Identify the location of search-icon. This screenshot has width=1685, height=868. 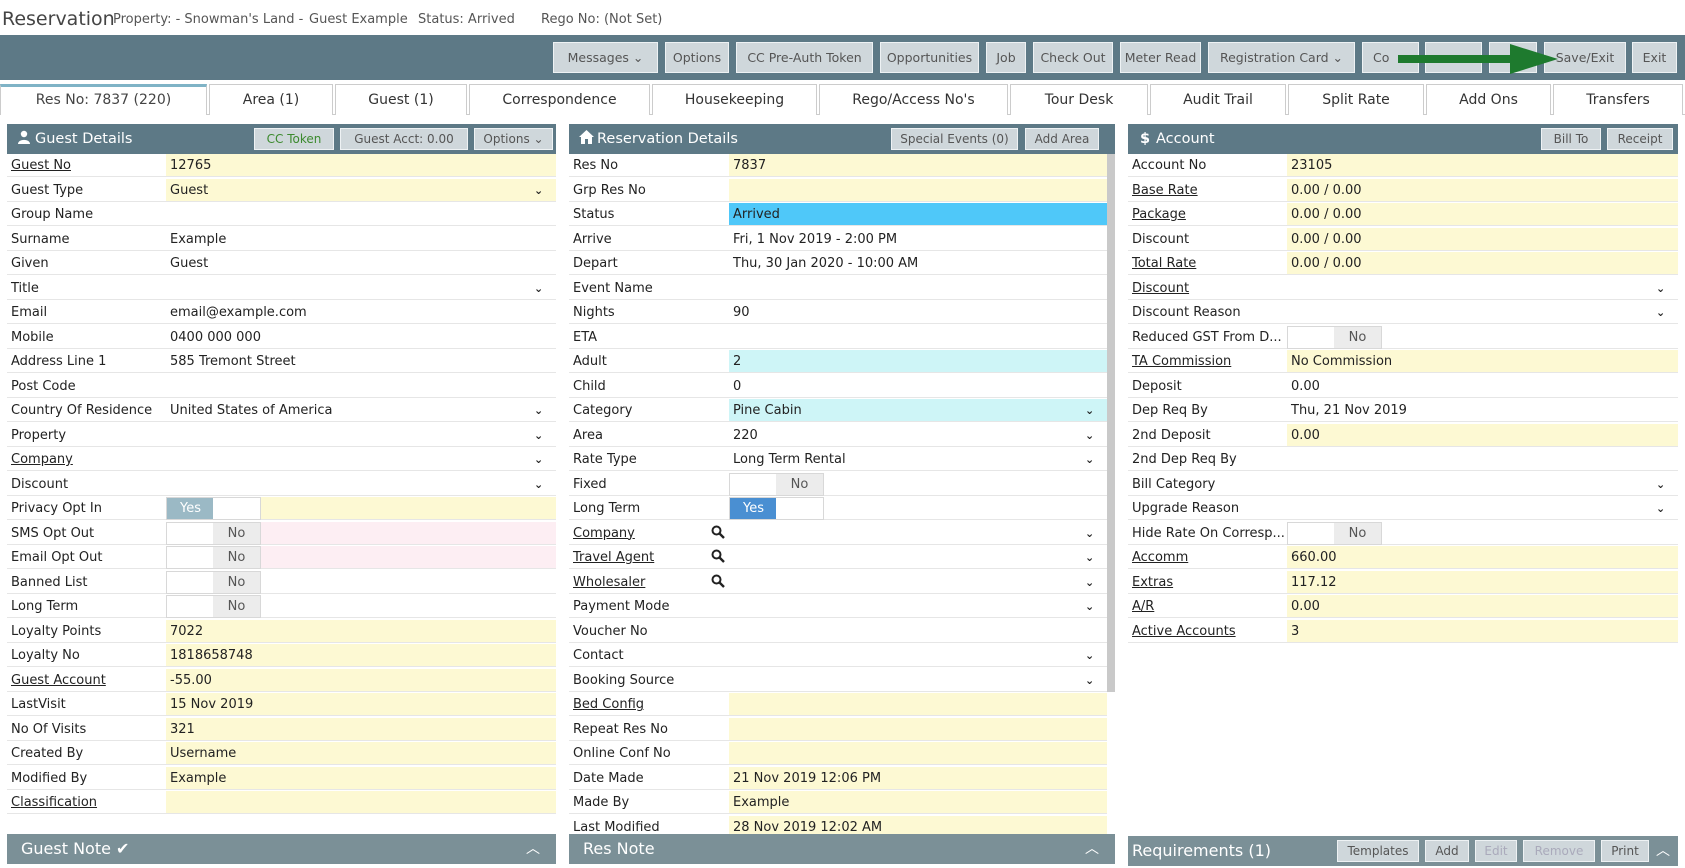
(718, 582).